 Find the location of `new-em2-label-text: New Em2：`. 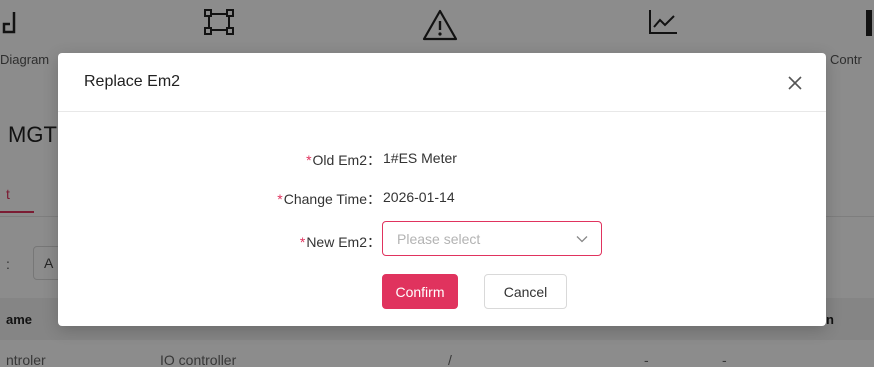

new-em2-label-text: New Em2： is located at coordinates (343, 242).